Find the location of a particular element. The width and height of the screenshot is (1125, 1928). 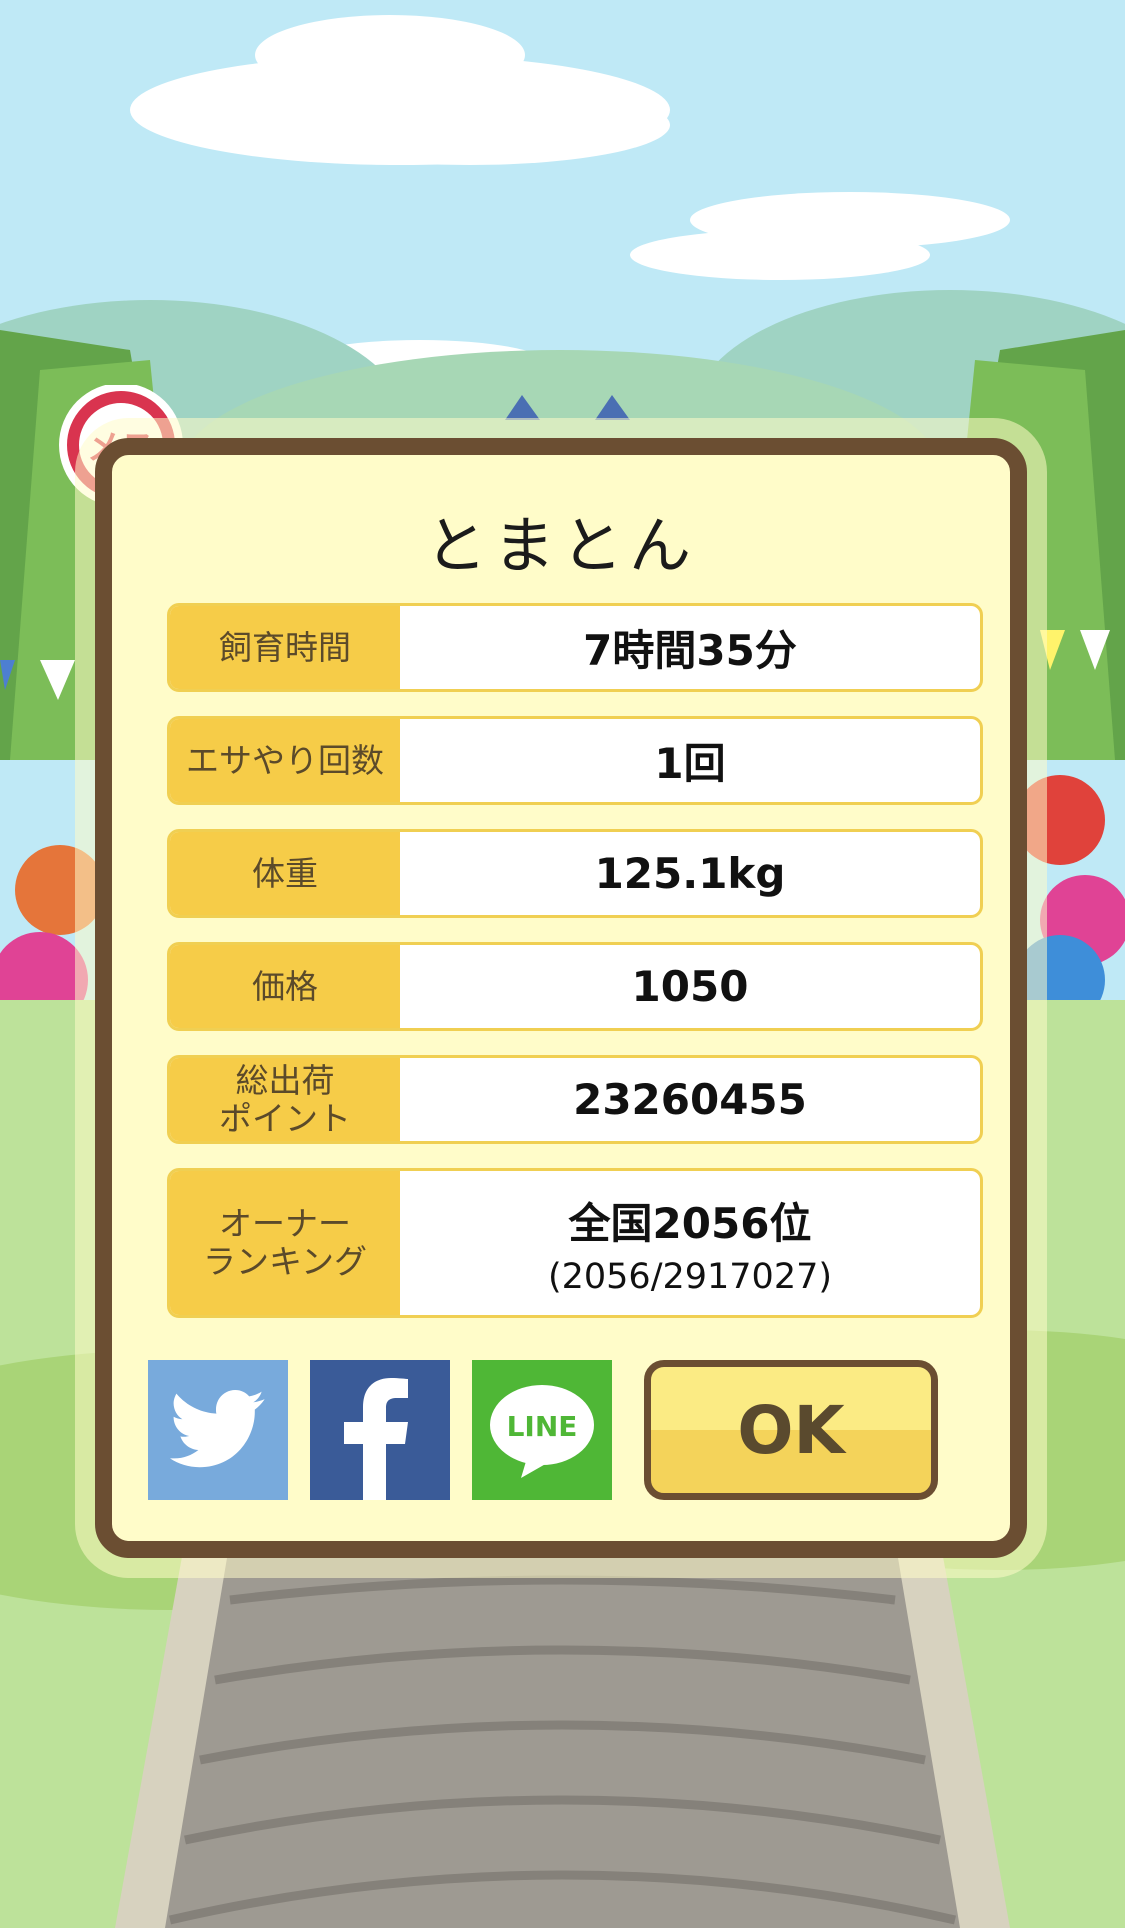

pig-name-title: とまとん is located at coordinates (560, 545).